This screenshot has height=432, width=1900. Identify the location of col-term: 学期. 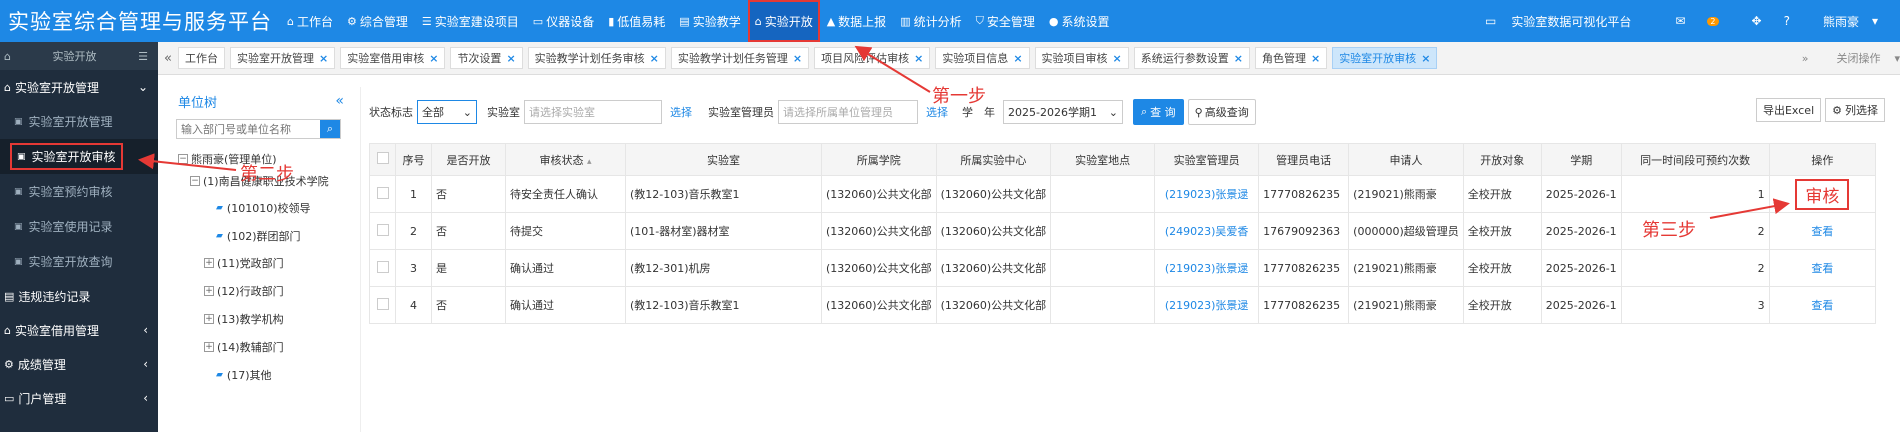
(1581, 159).